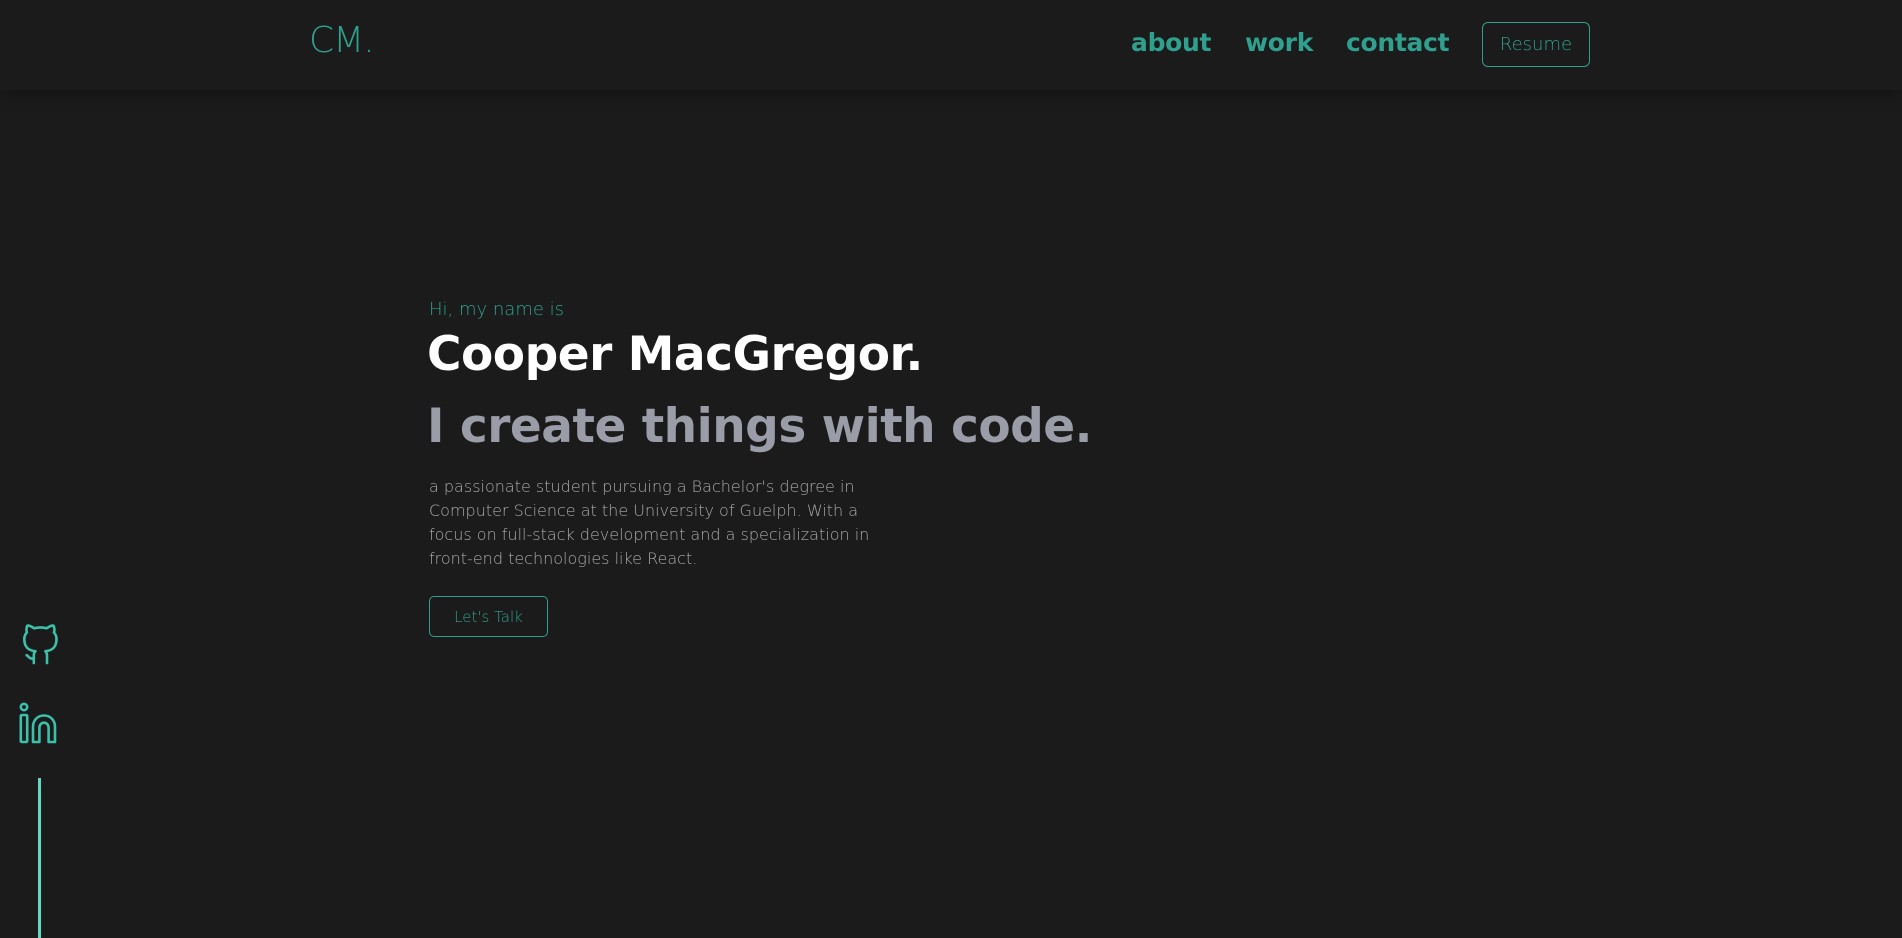 The width and height of the screenshot is (1902, 938). I want to click on hero-name: Cooper MacGregor., so click(675, 354).